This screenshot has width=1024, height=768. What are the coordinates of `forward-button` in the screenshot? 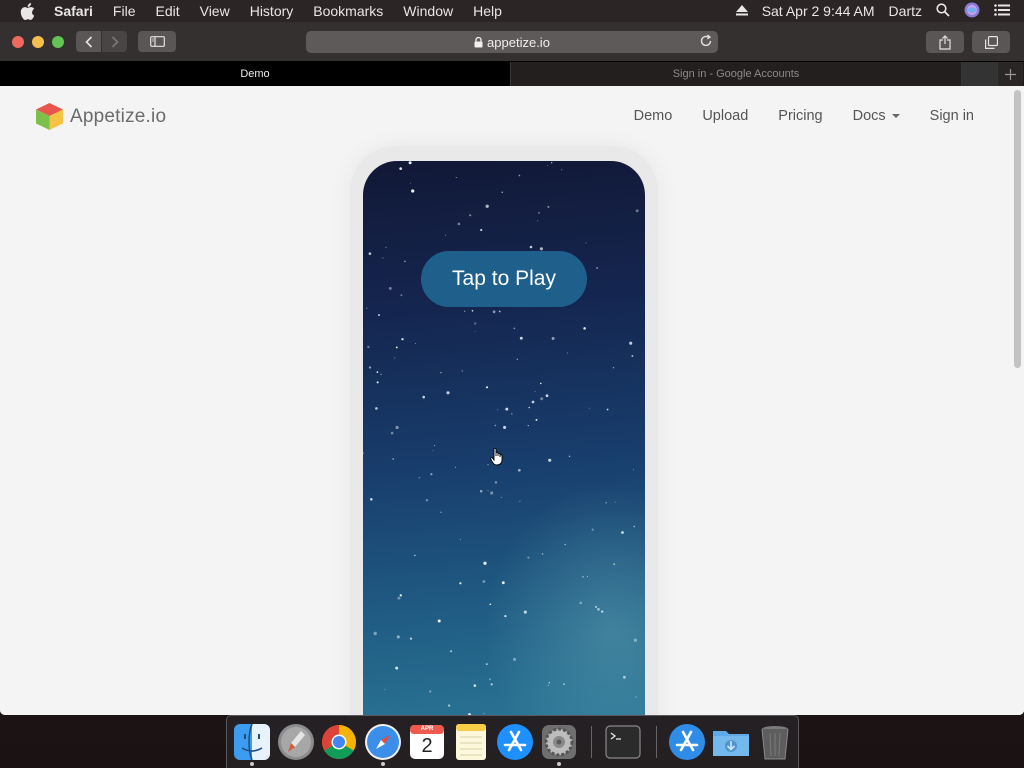 It's located at (114, 41).